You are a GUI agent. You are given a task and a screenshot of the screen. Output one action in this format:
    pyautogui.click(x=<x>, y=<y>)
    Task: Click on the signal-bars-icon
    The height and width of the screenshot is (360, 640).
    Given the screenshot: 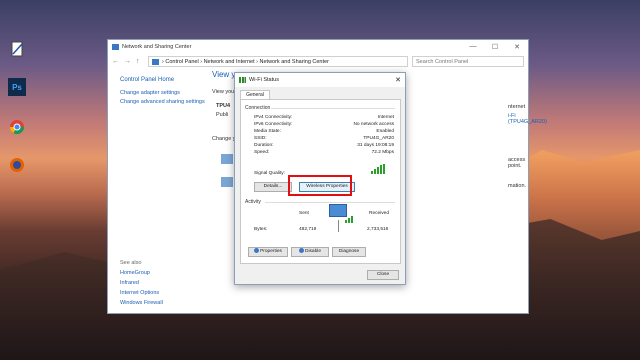 What is the action you would take?
    pyautogui.click(x=378, y=169)
    